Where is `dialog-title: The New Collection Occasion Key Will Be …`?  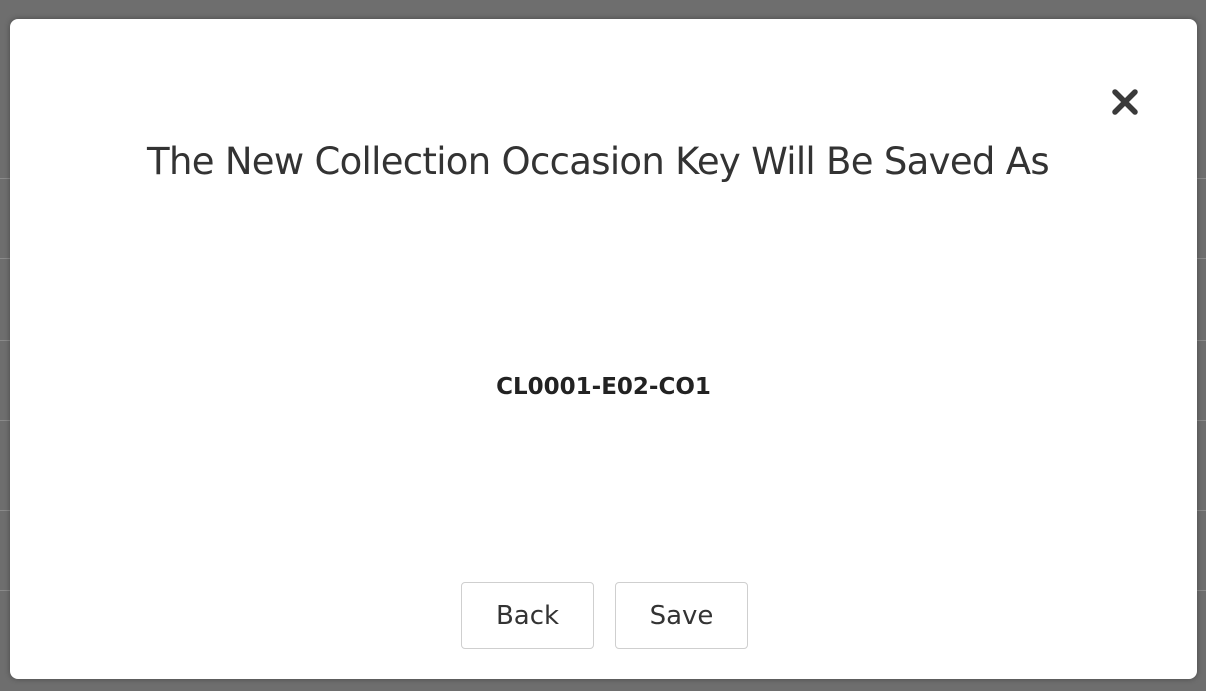 dialog-title: The New Collection Occasion Key Will Be … is located at coordinates (598, 161).